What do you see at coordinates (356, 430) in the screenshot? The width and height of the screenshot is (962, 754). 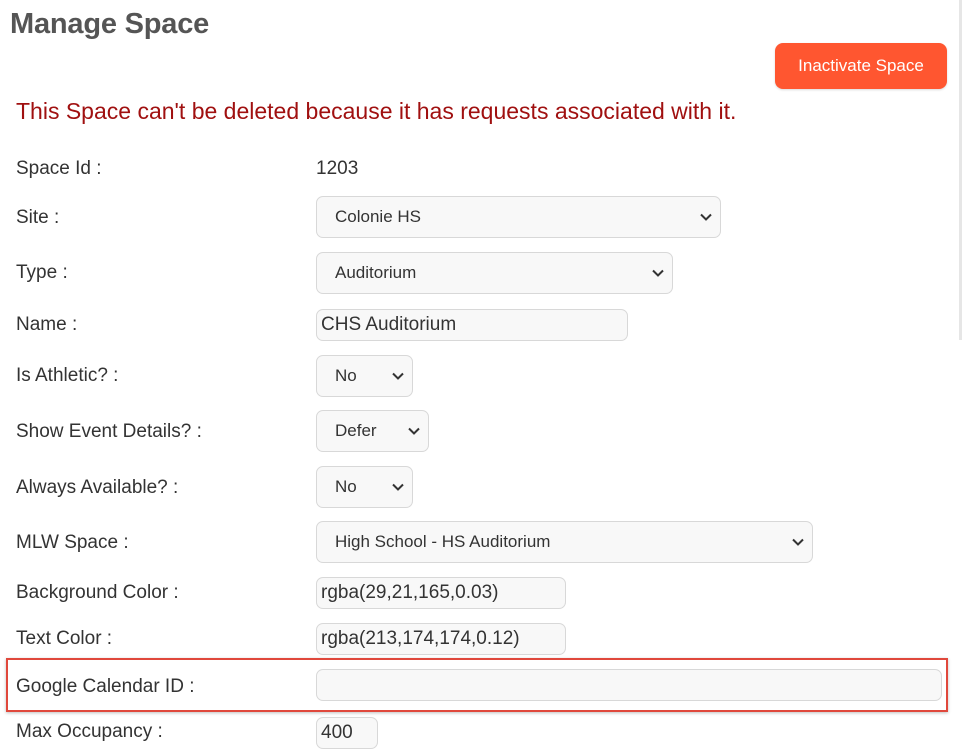 I see `show-event-details-selected-value: Defer` at bounding box center [356, 430].